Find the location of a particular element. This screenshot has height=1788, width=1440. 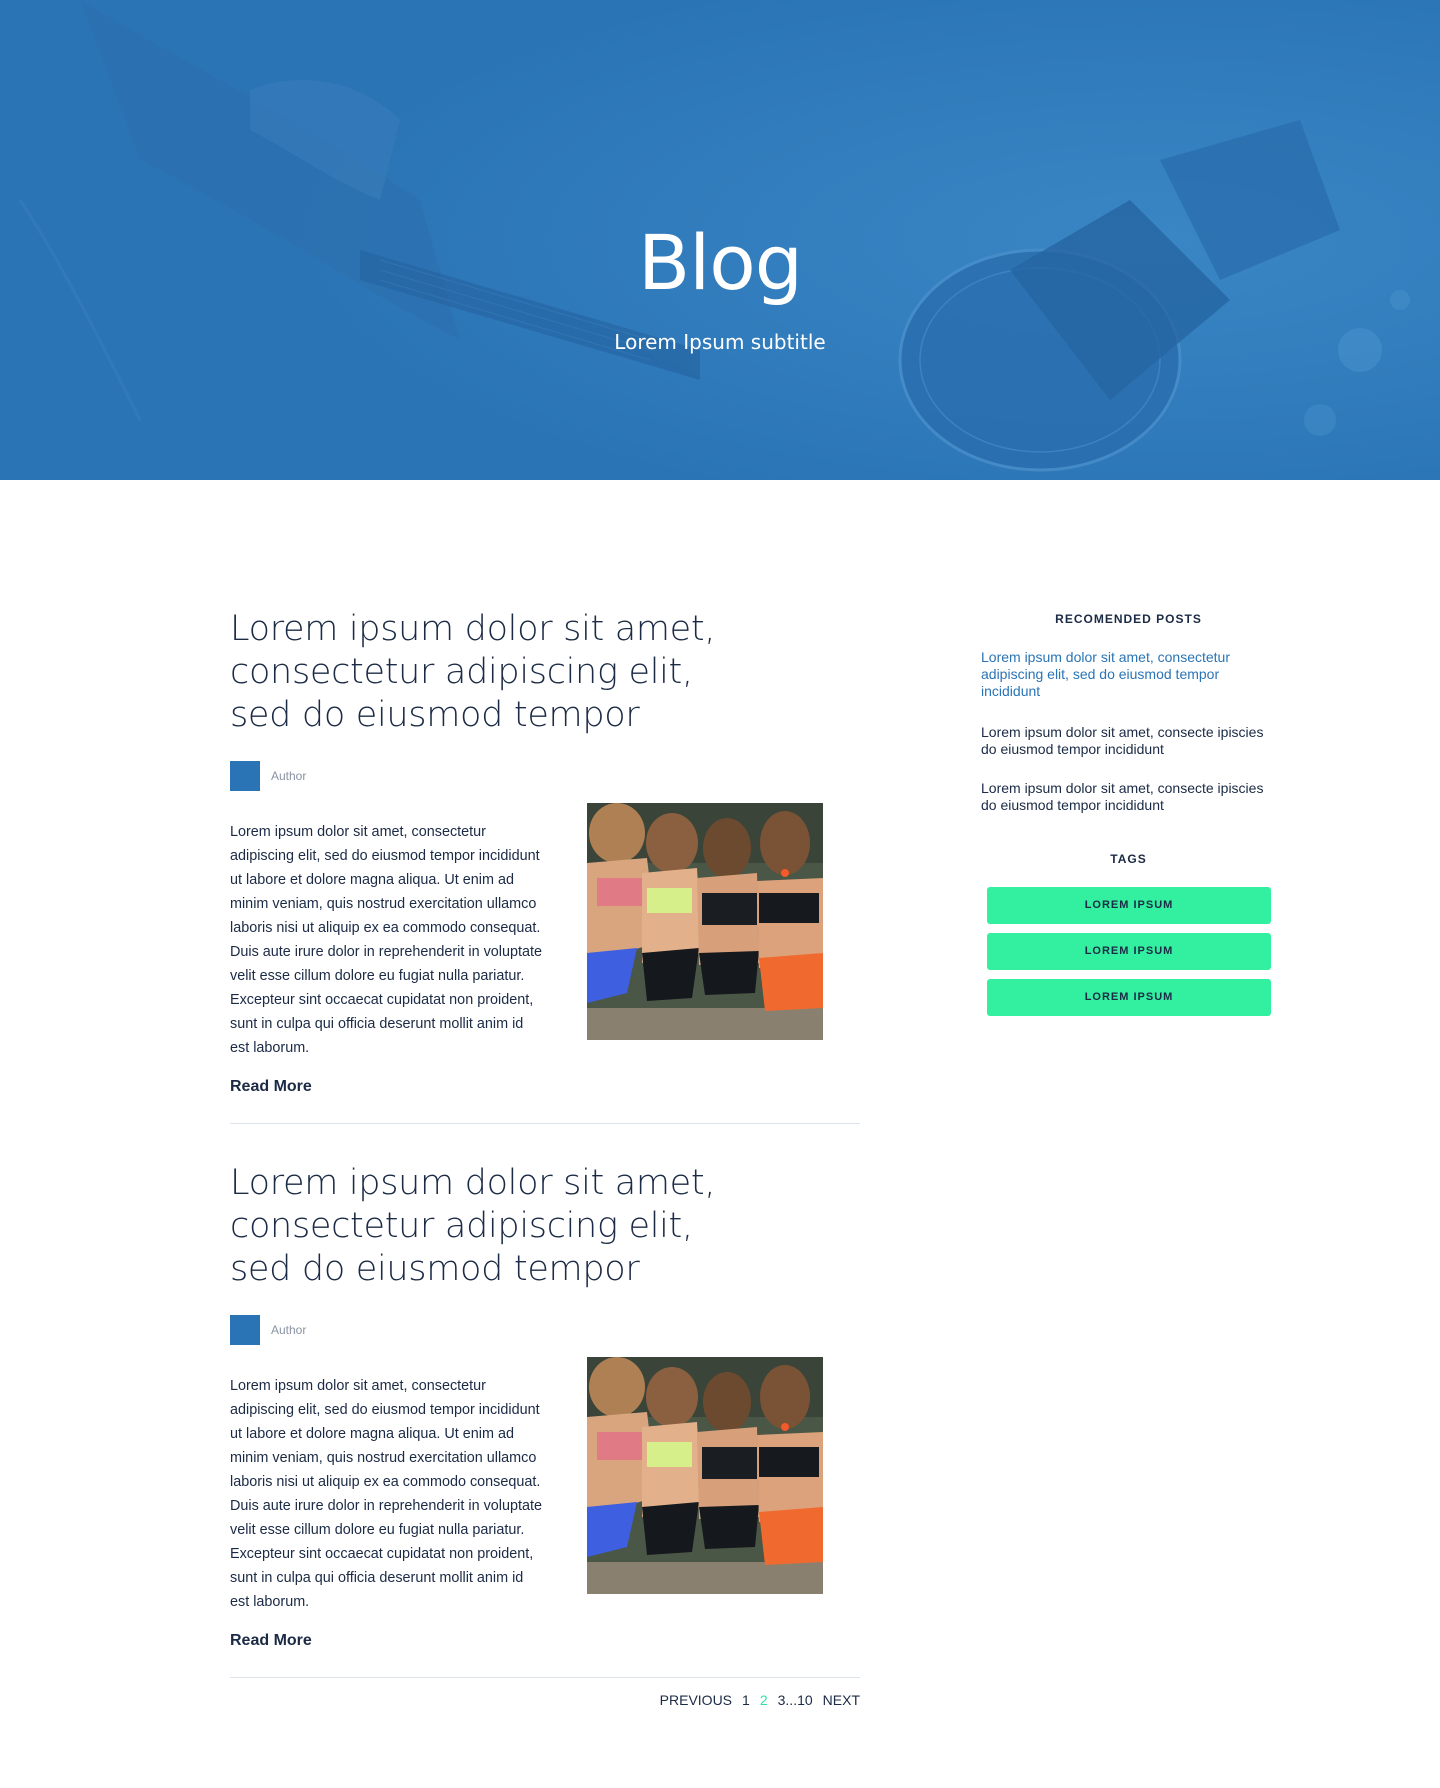

rec-line: Lorem ipsum dolor sit amet, consectetur is located at coordinates (1105, 657).